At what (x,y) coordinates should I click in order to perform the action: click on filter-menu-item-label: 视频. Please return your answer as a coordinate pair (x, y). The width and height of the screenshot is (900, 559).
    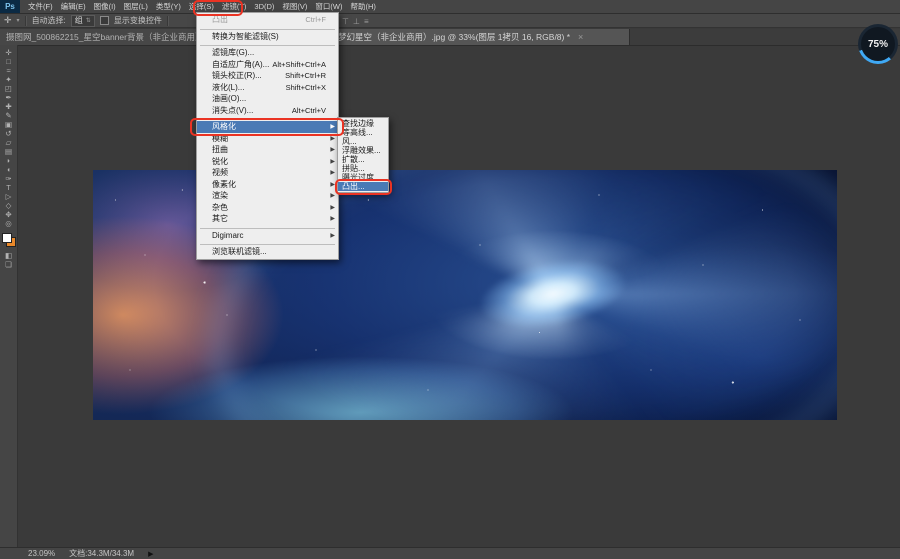
    Looking at the image, I should click on (220, 173).